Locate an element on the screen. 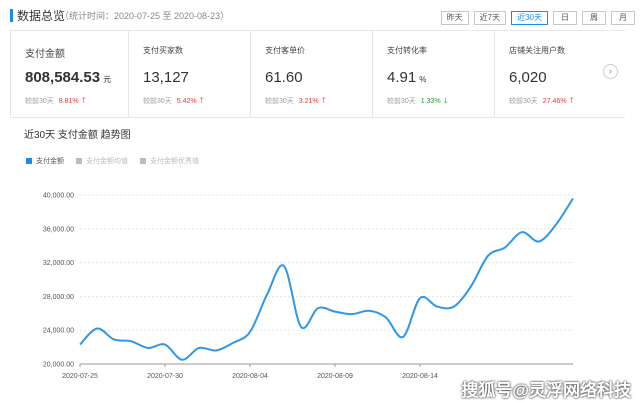 The width and height of the screenshot is (641, 402). metric-compare: 较前30天 8.81% 🡑 is located at coordinates (55, 102).